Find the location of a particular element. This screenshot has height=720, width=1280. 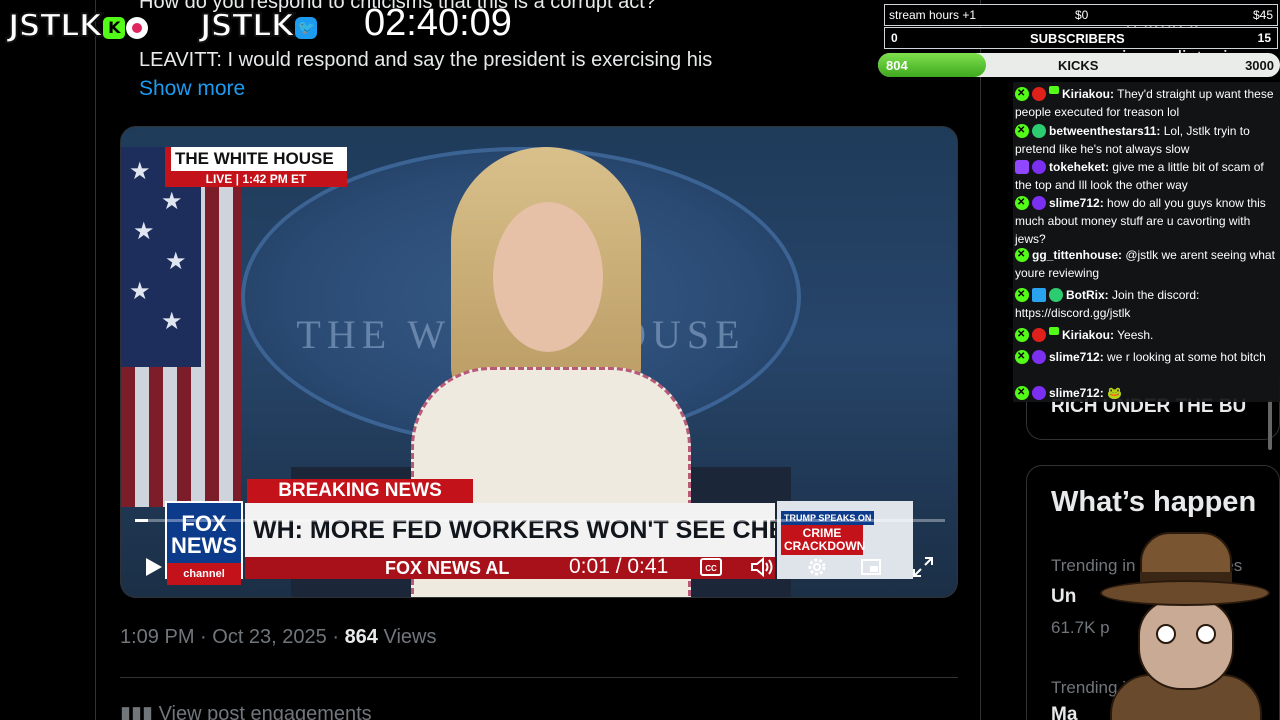

play-button is located at coordinates (153, 567).